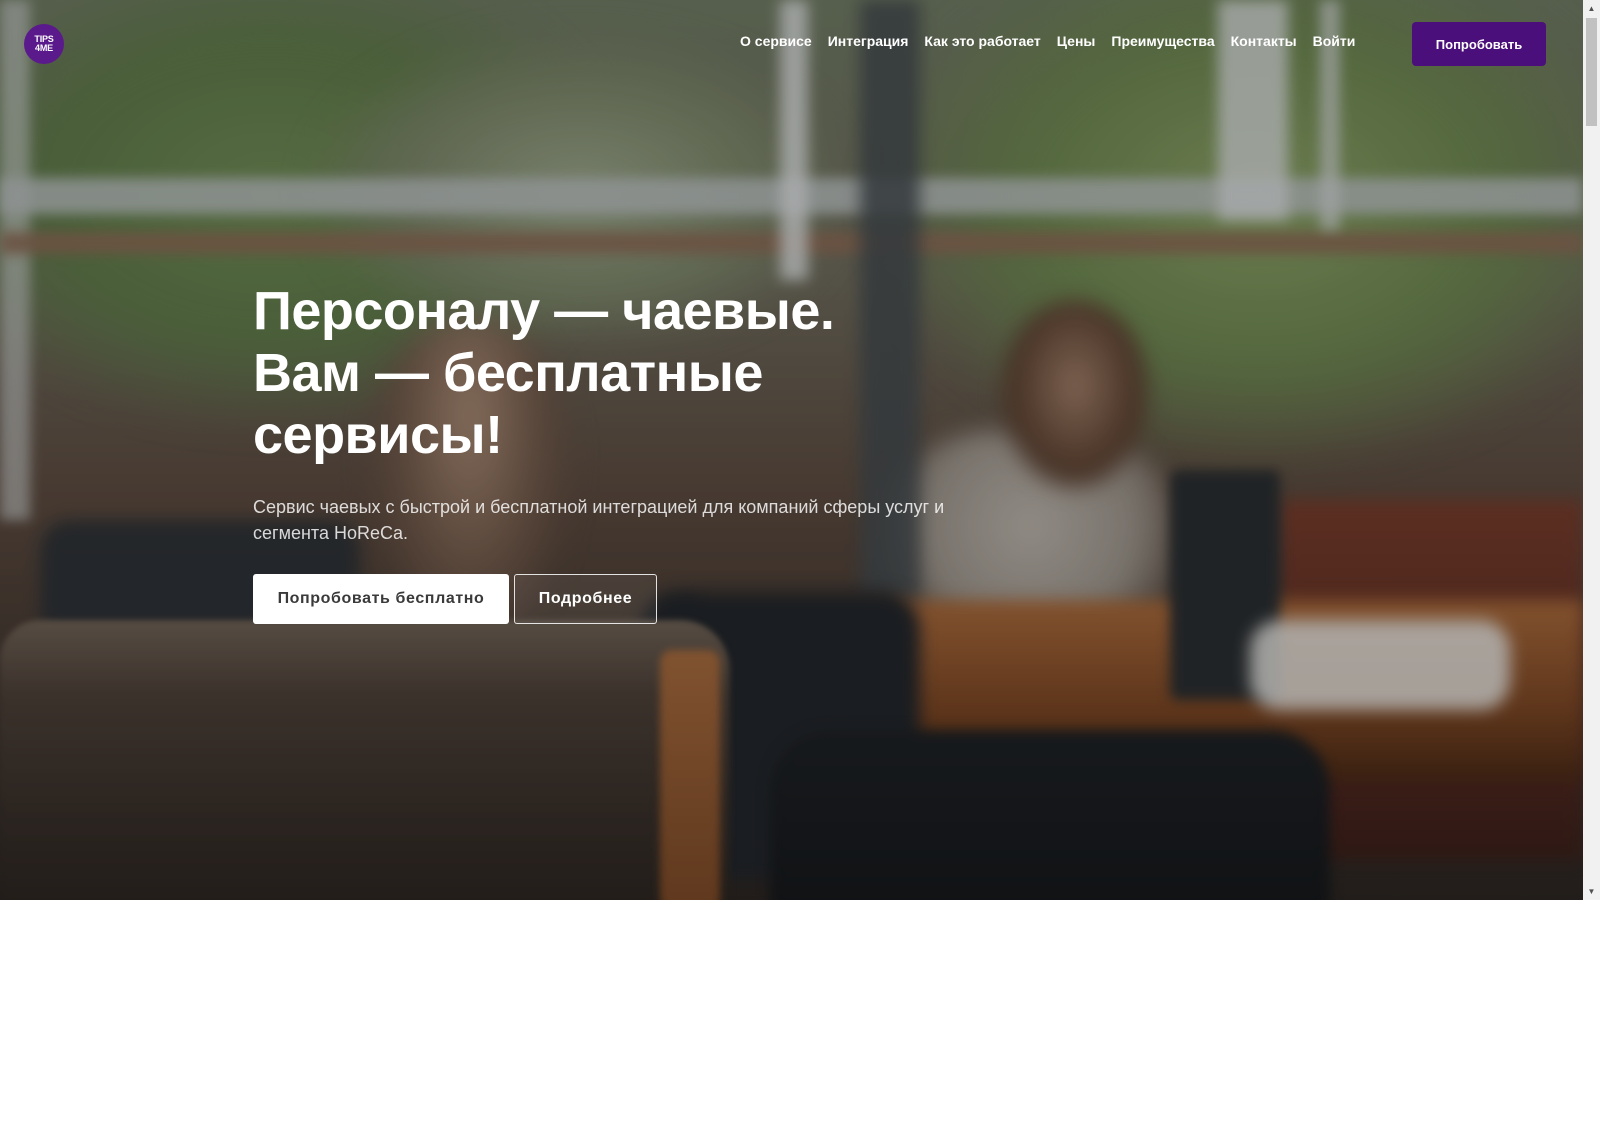  Describe the element at coordinates (378, 435) in the screenshot. I see `headline-line-3: сервисы!` at that location.